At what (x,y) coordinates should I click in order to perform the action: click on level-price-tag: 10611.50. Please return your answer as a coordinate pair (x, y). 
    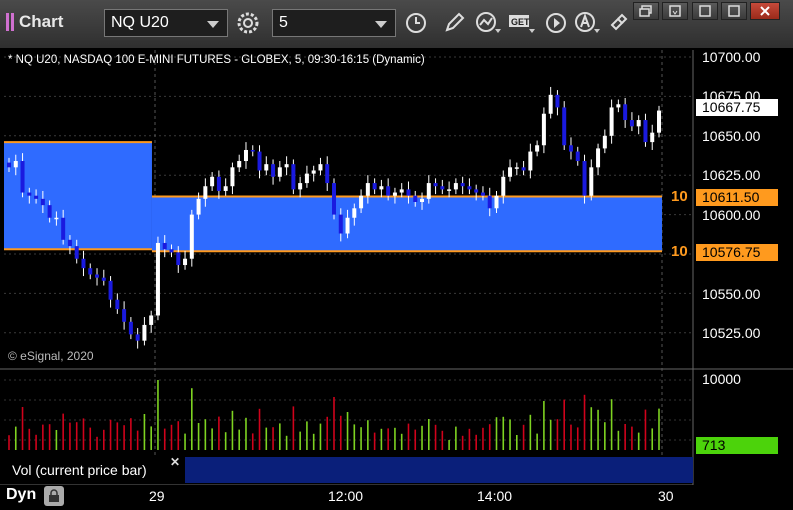
    Looking at the image, I should click on (737, 197).